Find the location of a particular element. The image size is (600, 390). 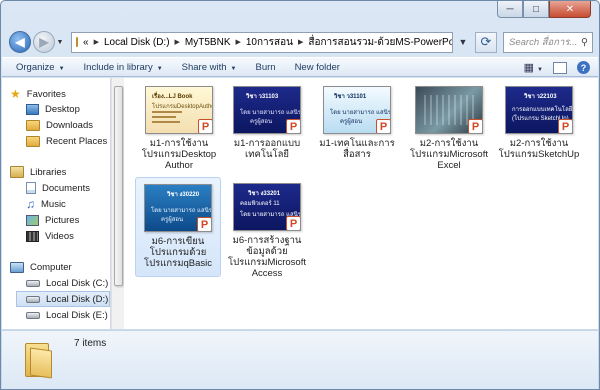

file-thumbnail: เรื่อง...LJ Book โปรแกรมDesktopAuthor P is located at coordinates (179, 110).